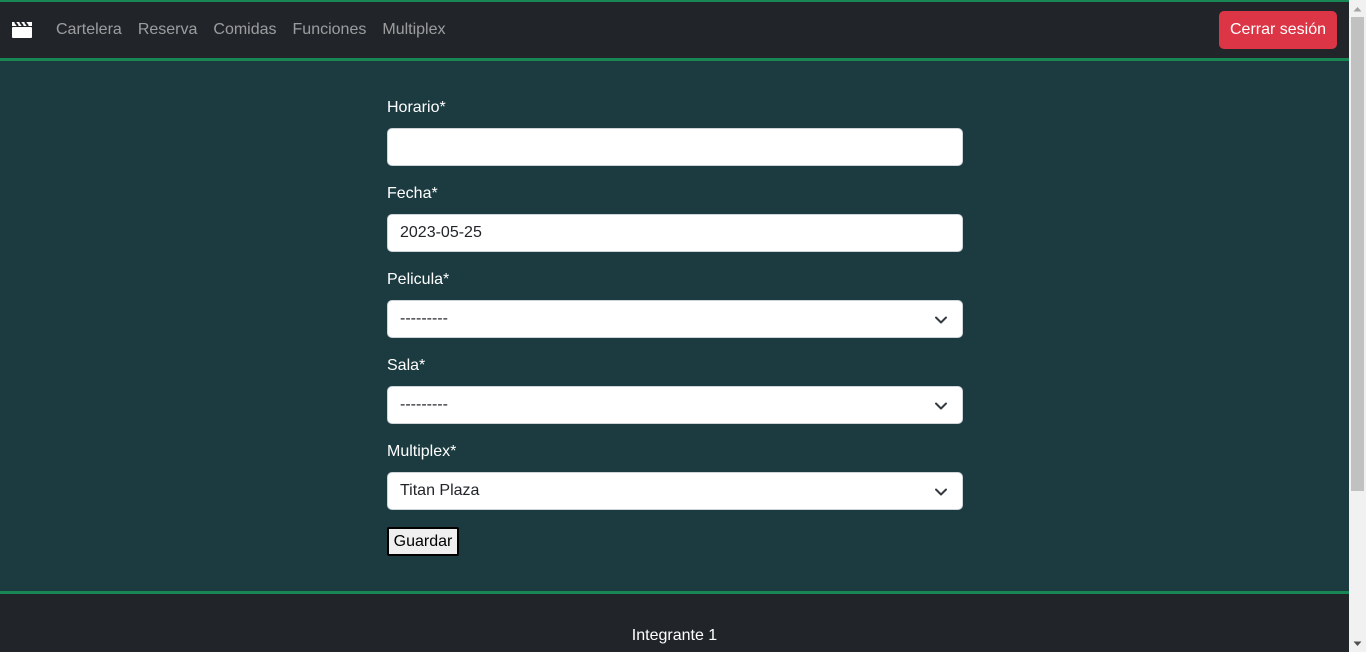 This screenshot has width=1366, height=652. Describe the element at coordinates (424, 318) in the screenshot. I see `pelicula-selected-value: ---------` at that location.